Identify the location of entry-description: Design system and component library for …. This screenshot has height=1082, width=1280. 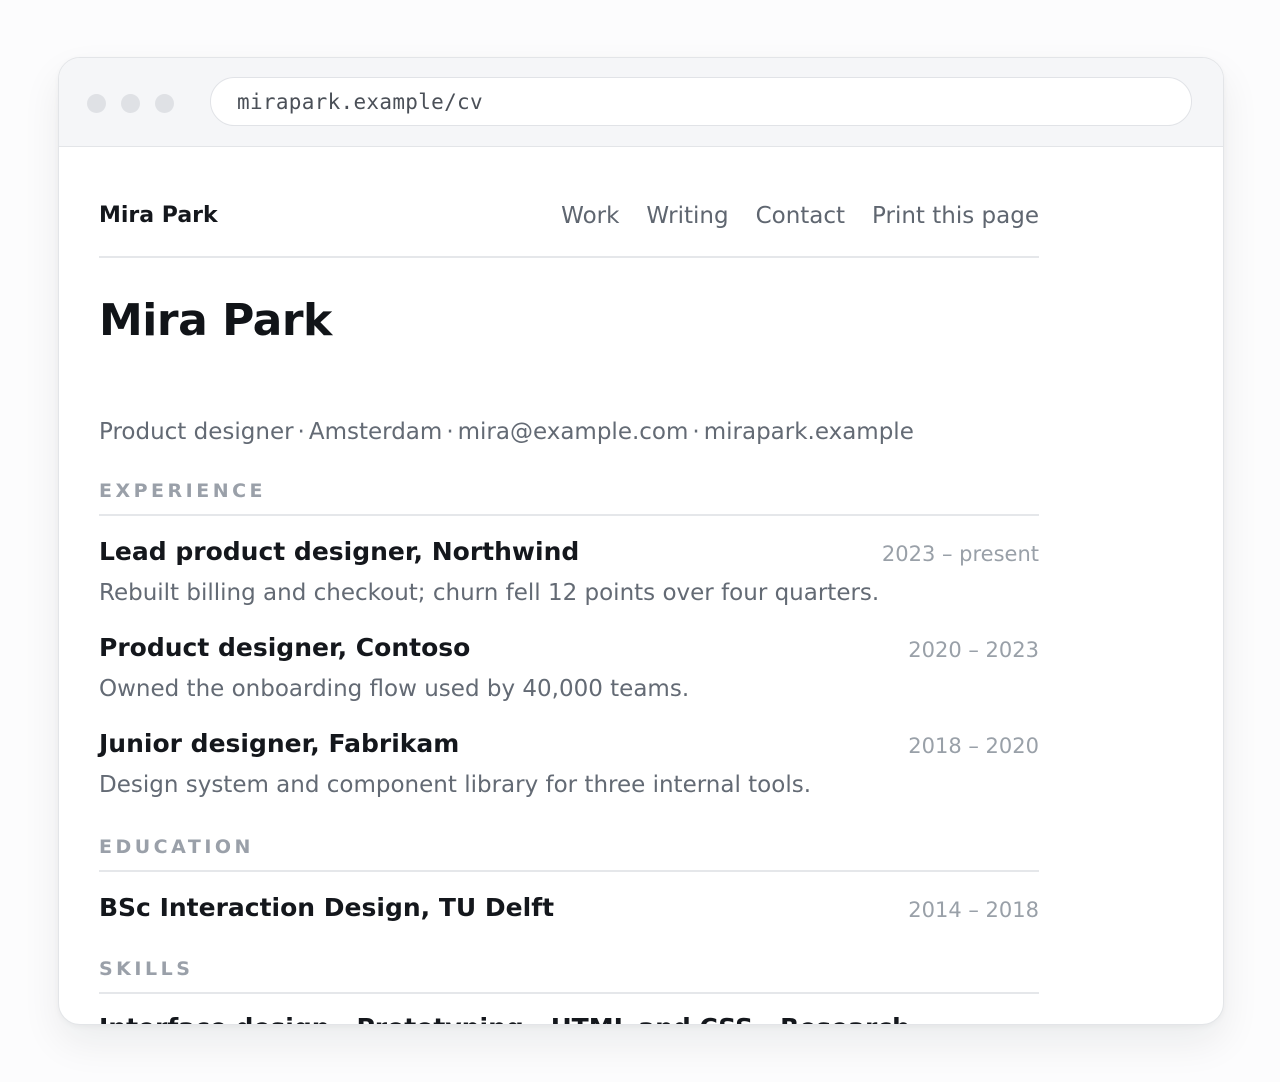
(455, 785).